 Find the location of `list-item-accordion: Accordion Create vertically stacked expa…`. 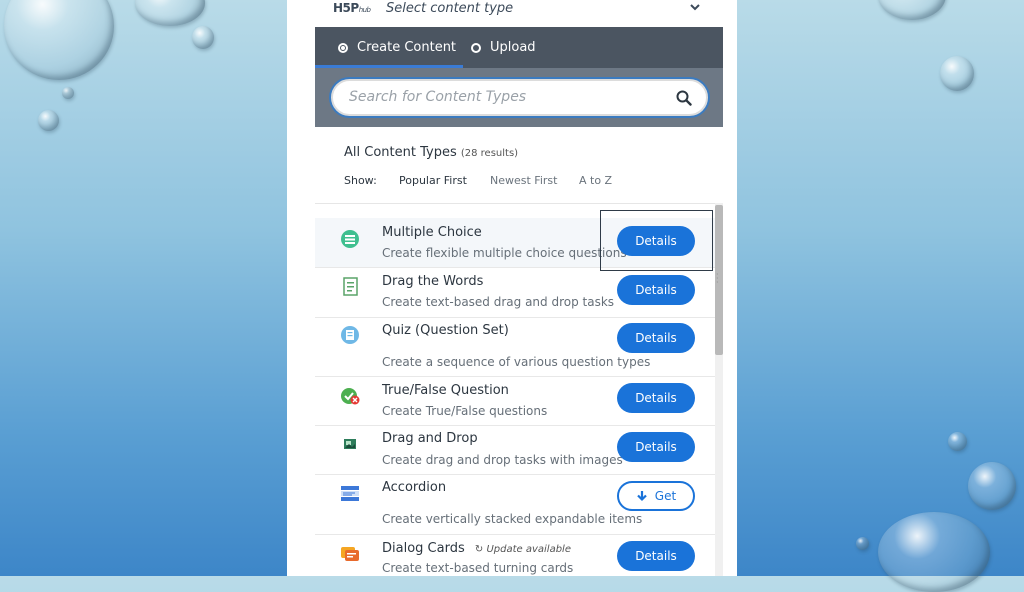

list-item-accordion: Accordion Create vertically stacked expa… is located at coordinates (515, 505).